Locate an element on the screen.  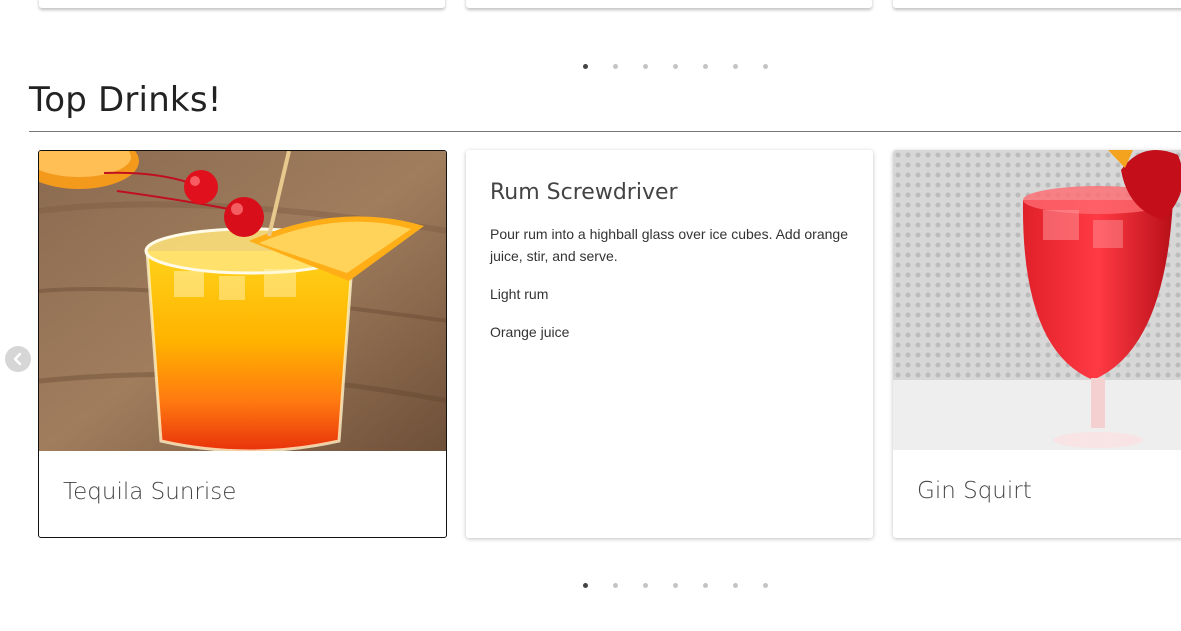
ingredient-item: Light rum is located at coordinates (519, 294).